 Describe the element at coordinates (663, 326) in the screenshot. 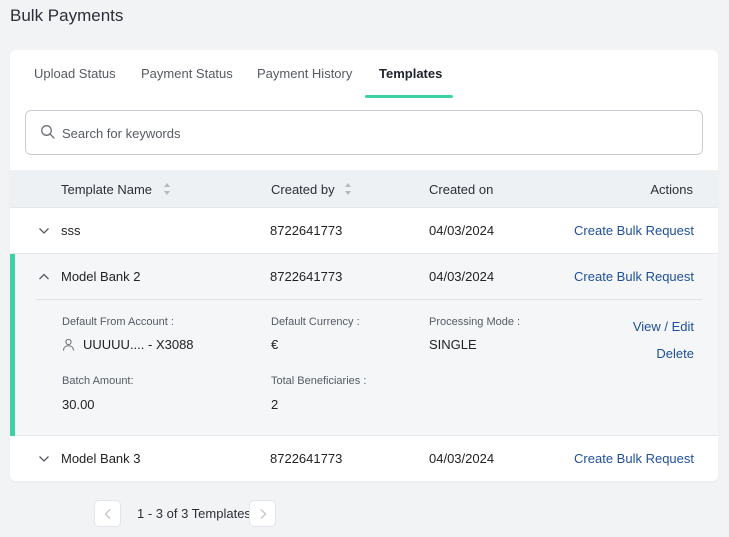

I see `view-edit-link: View / Edit` at that location.